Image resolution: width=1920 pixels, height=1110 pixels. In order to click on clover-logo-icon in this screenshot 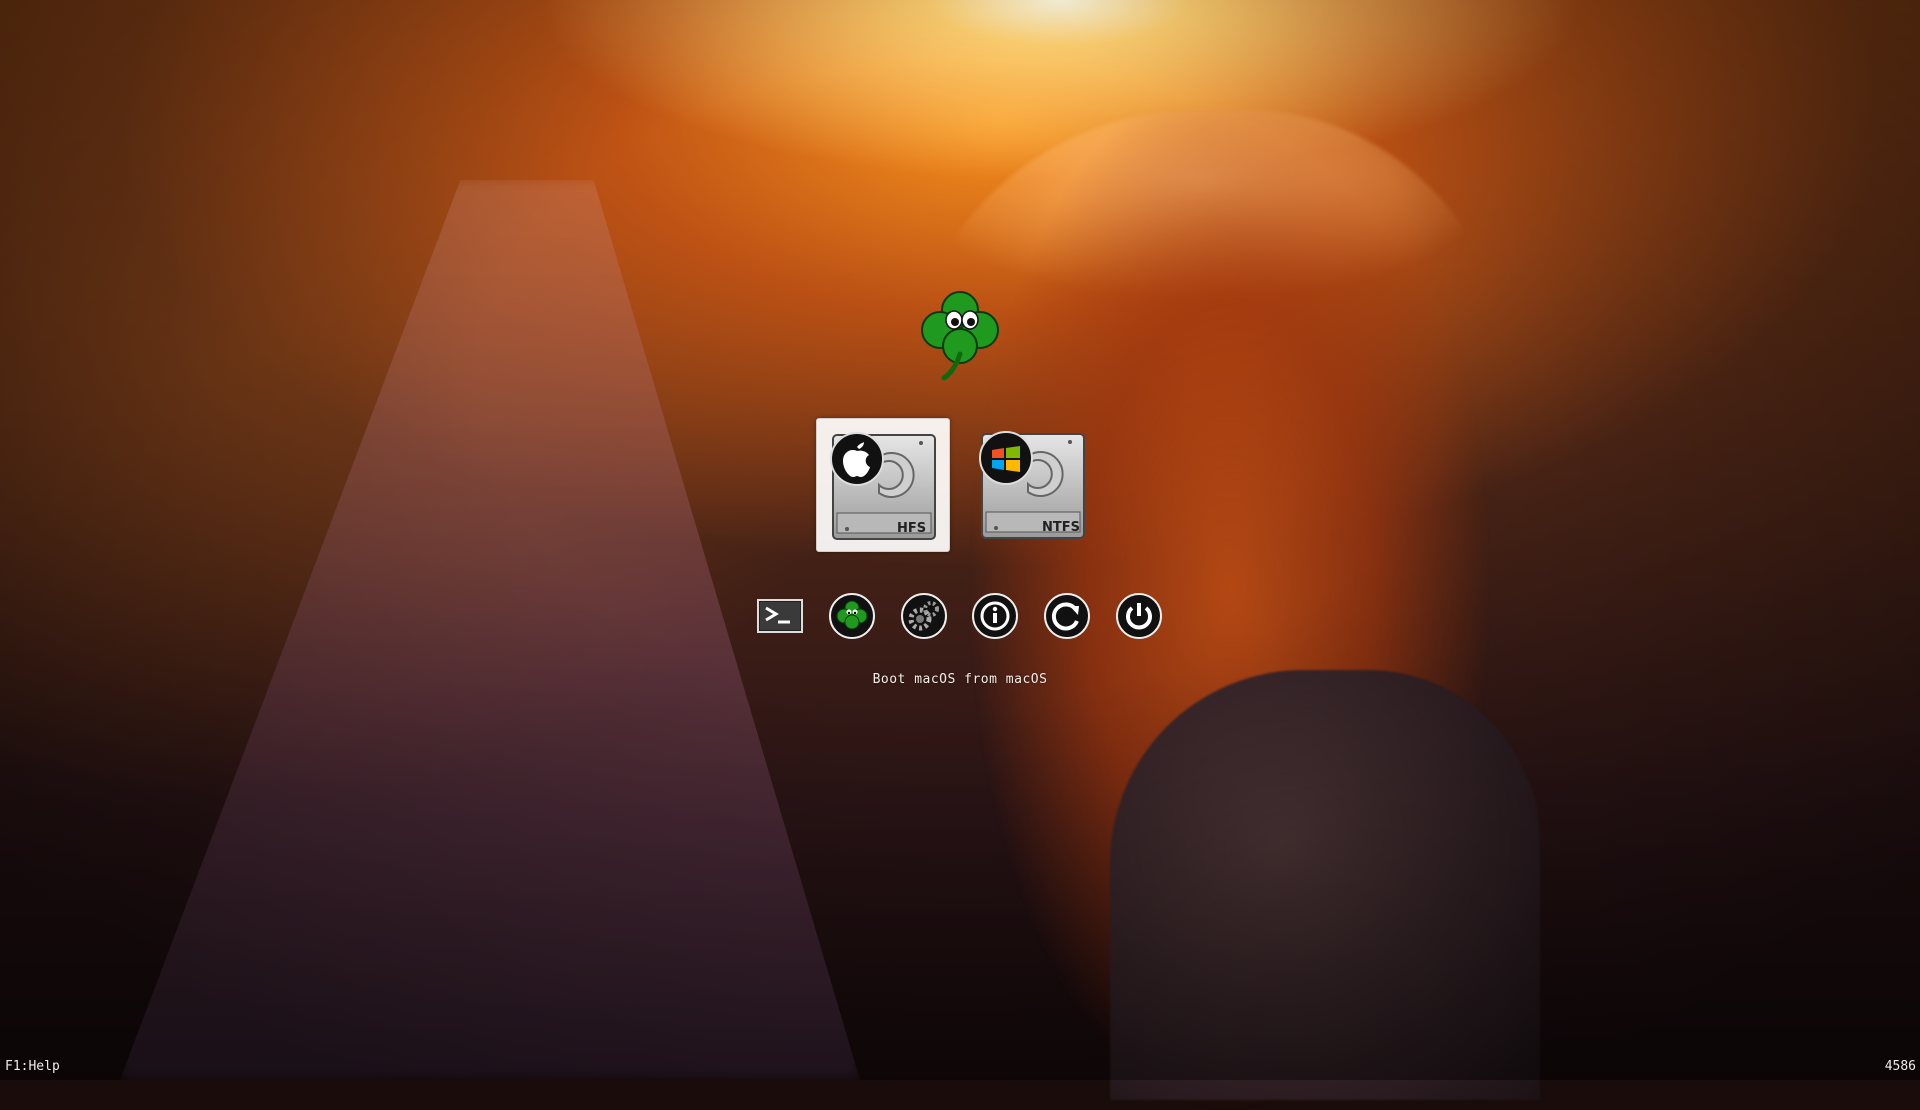, I will do `click(960, 332)`.